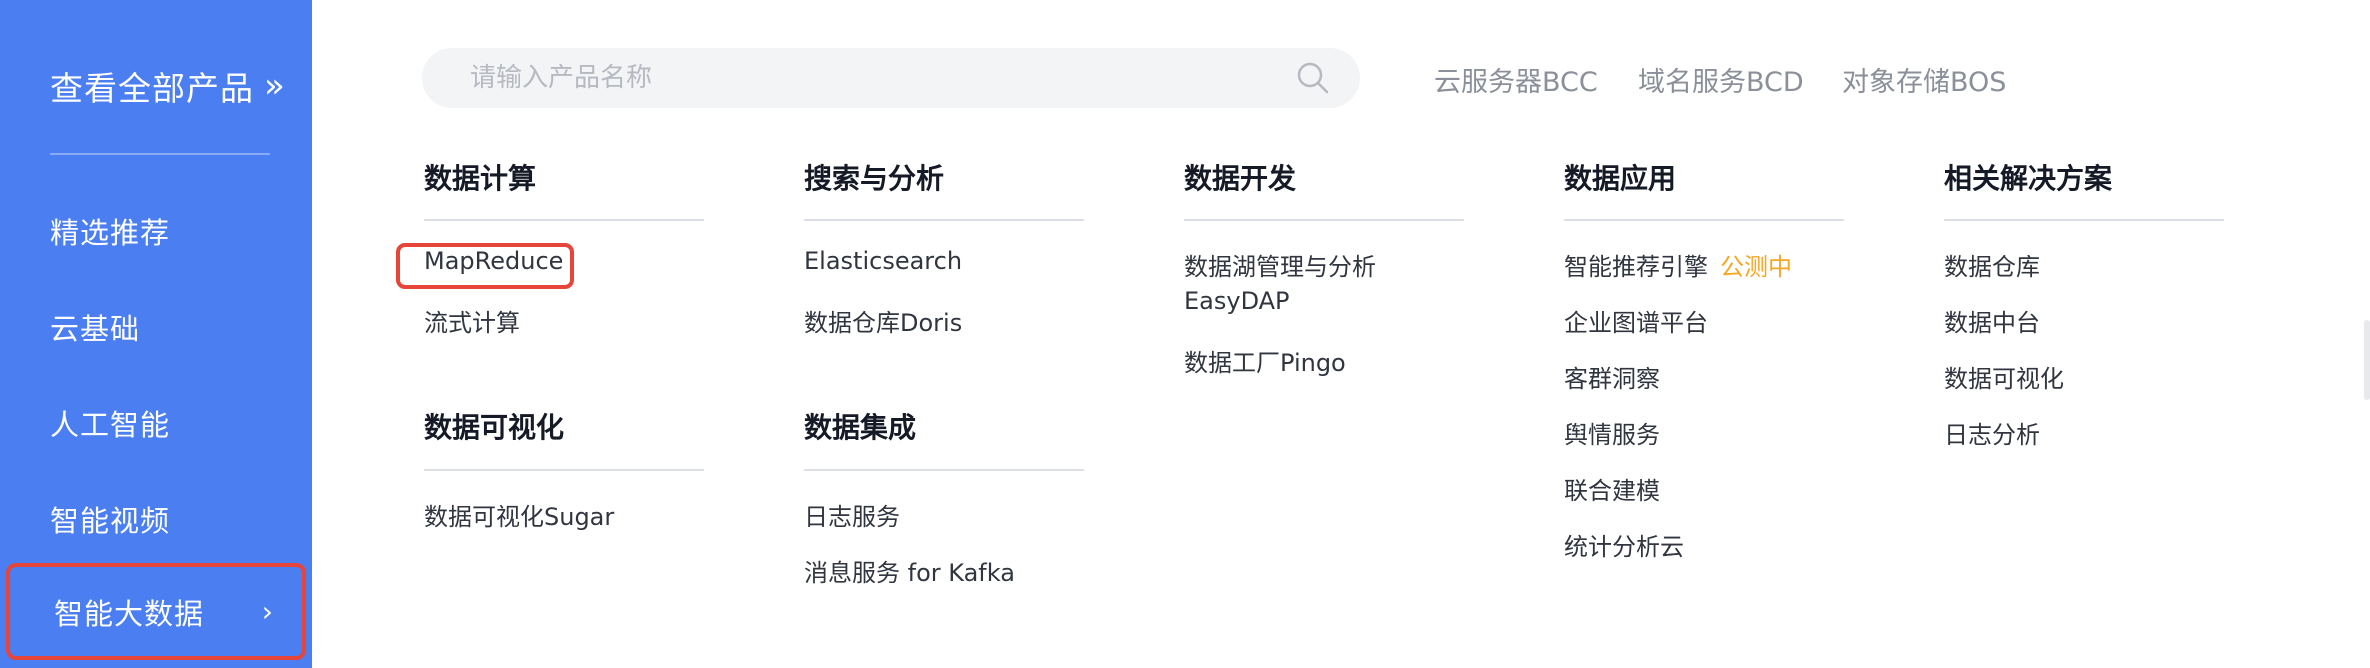 Image resolution: width=2370 pixels, height=668 pixels. I want to click on category-title-data-integration: 数据集成, so click(860, 427).